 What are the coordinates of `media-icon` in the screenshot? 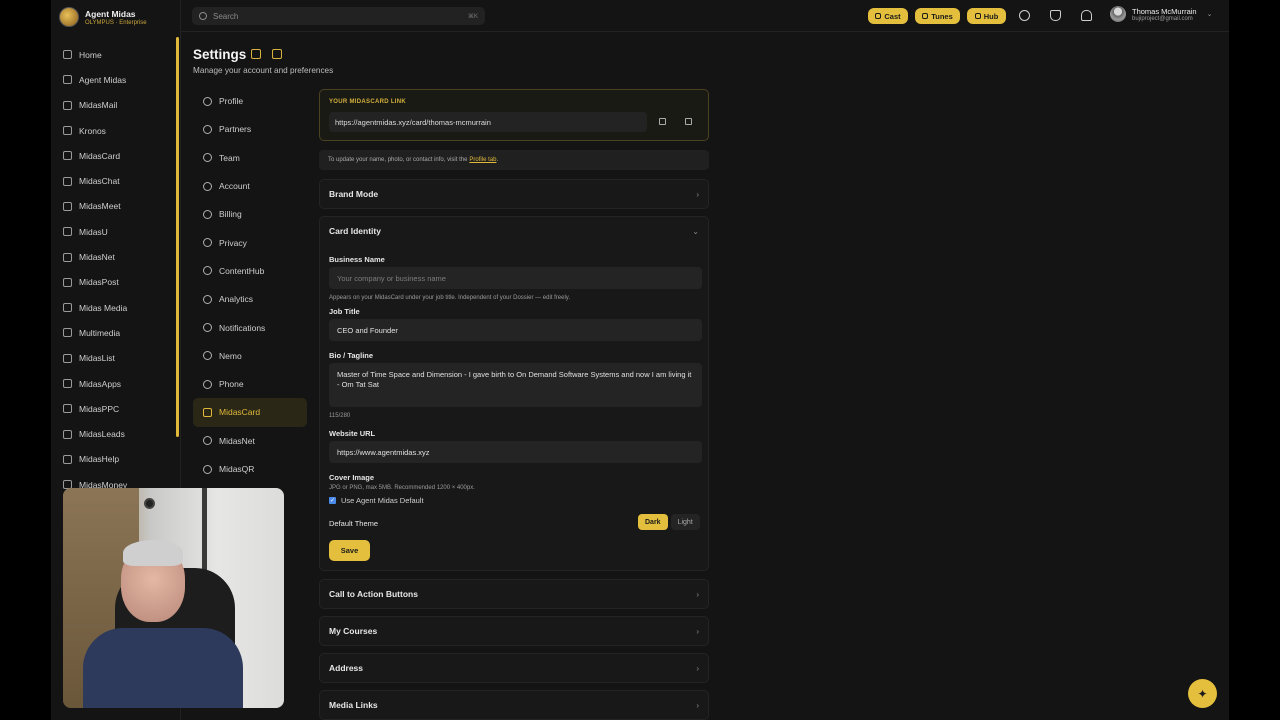 It's located at (67, 308).